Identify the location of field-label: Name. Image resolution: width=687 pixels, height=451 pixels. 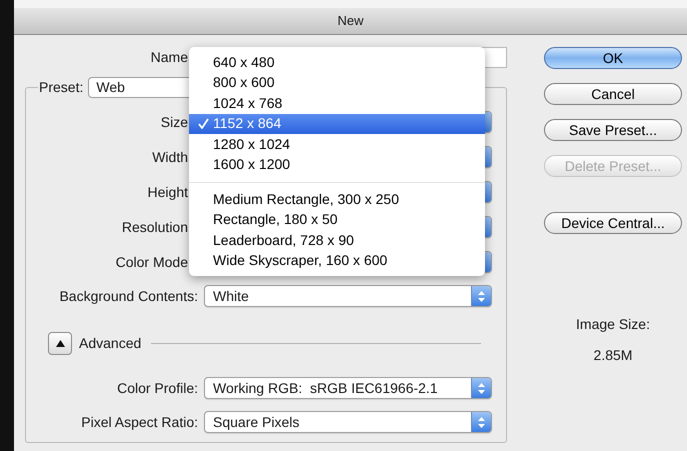
(169, 57).